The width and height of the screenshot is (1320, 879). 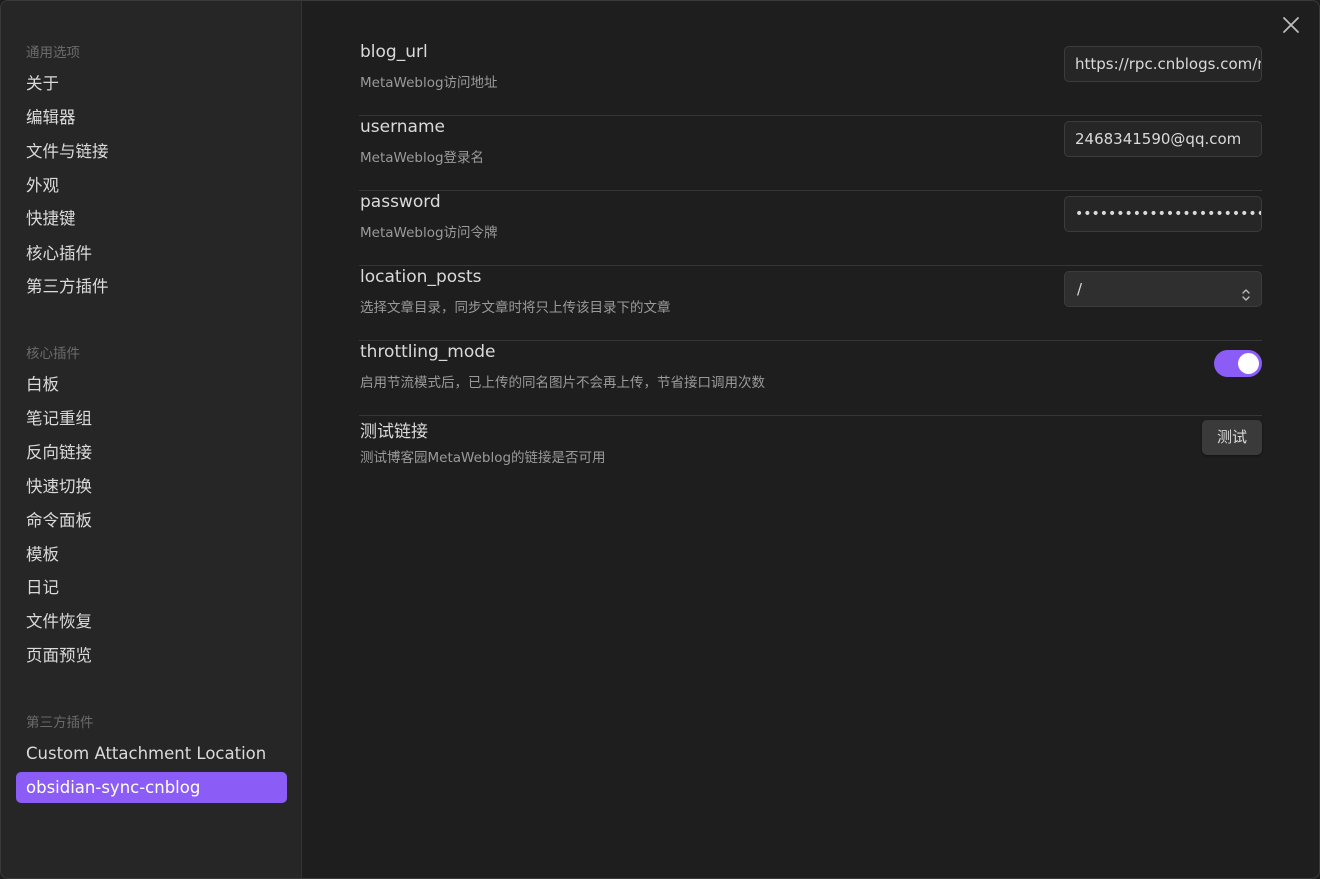 I want to click on setting-description: 测试博客园MetaWeblog的链接是否可用, so click(x=483, y=458).